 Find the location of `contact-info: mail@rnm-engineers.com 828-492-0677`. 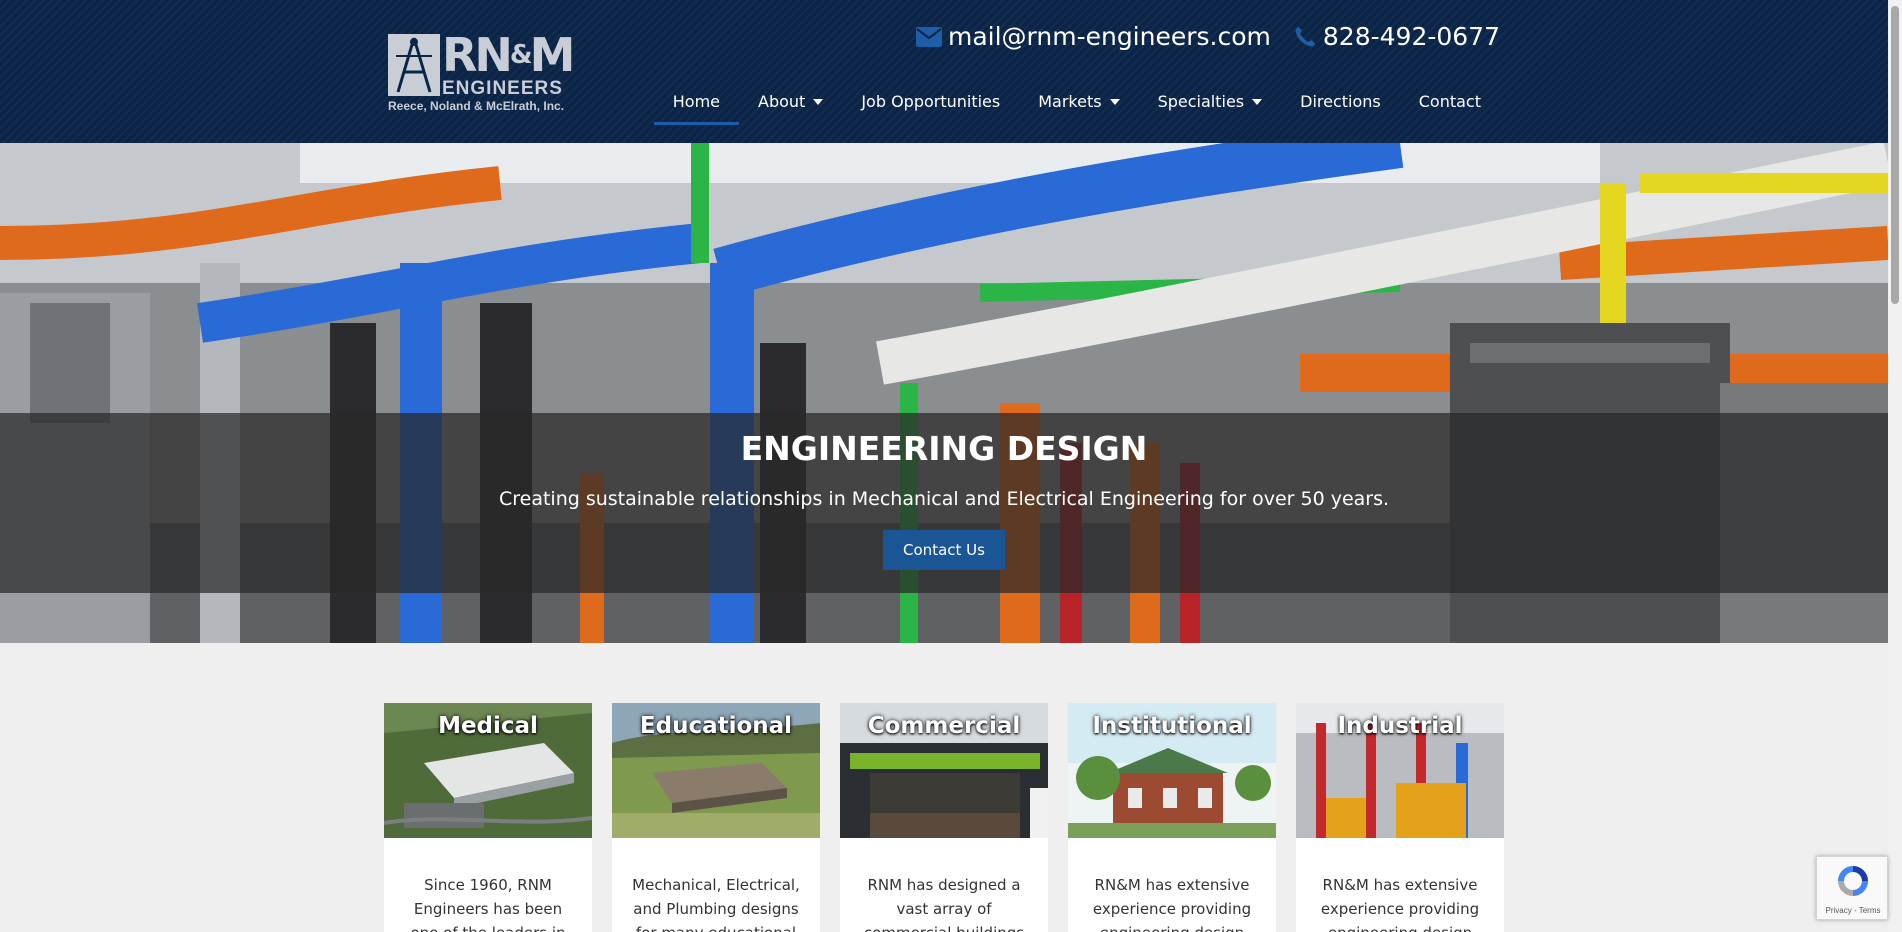

contact-info: mail@rnm-engineers.com 828-492-0677 is located at coordinates (1207, 36).